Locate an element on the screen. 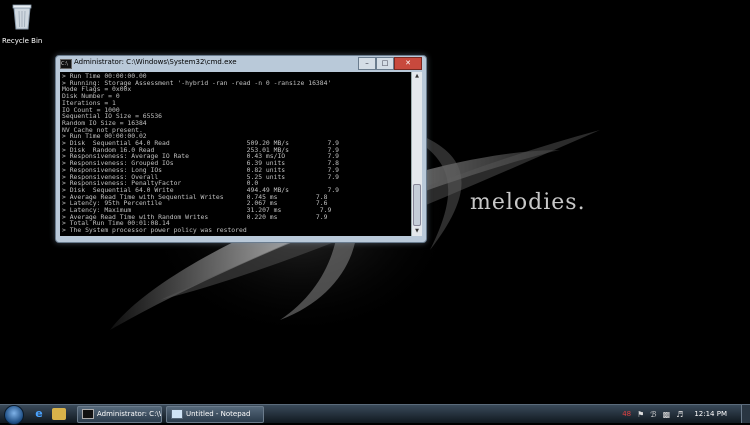  scrollbar-thumb is located at coordinates (417, 205).